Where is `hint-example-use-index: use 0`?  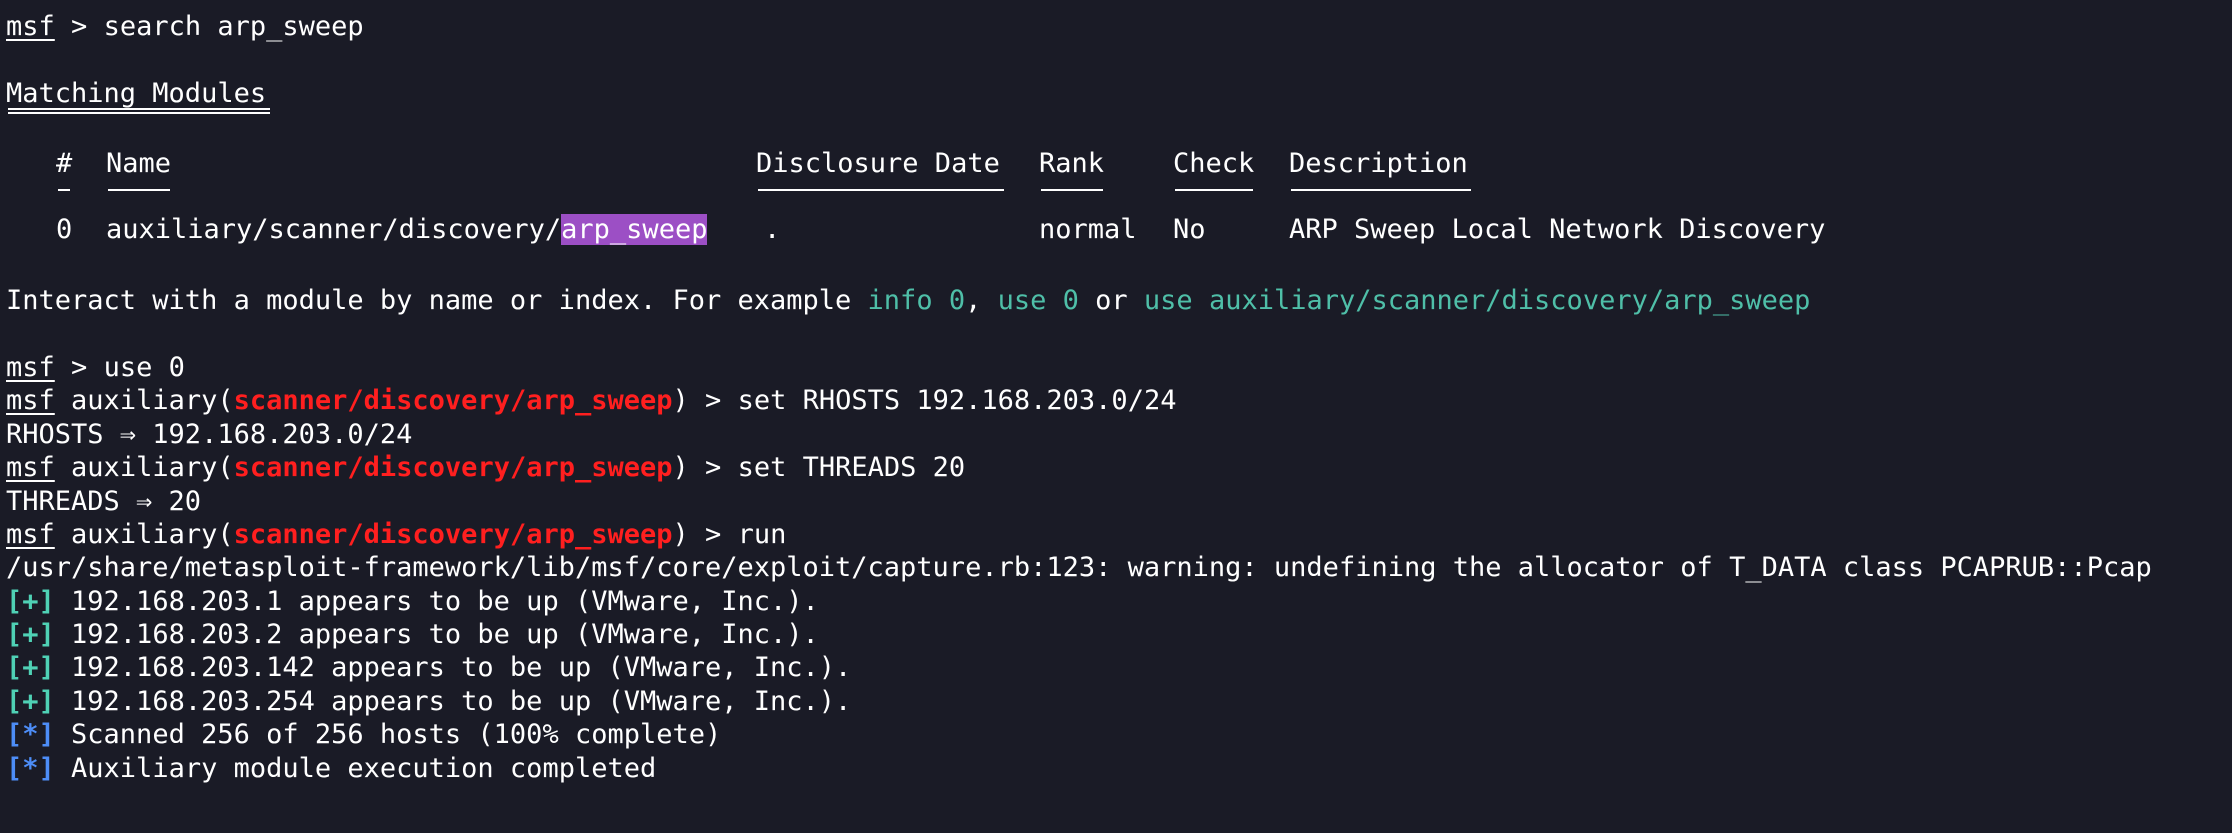 hint-example-use-index: use 0 is located at coordinates (1038, 300).